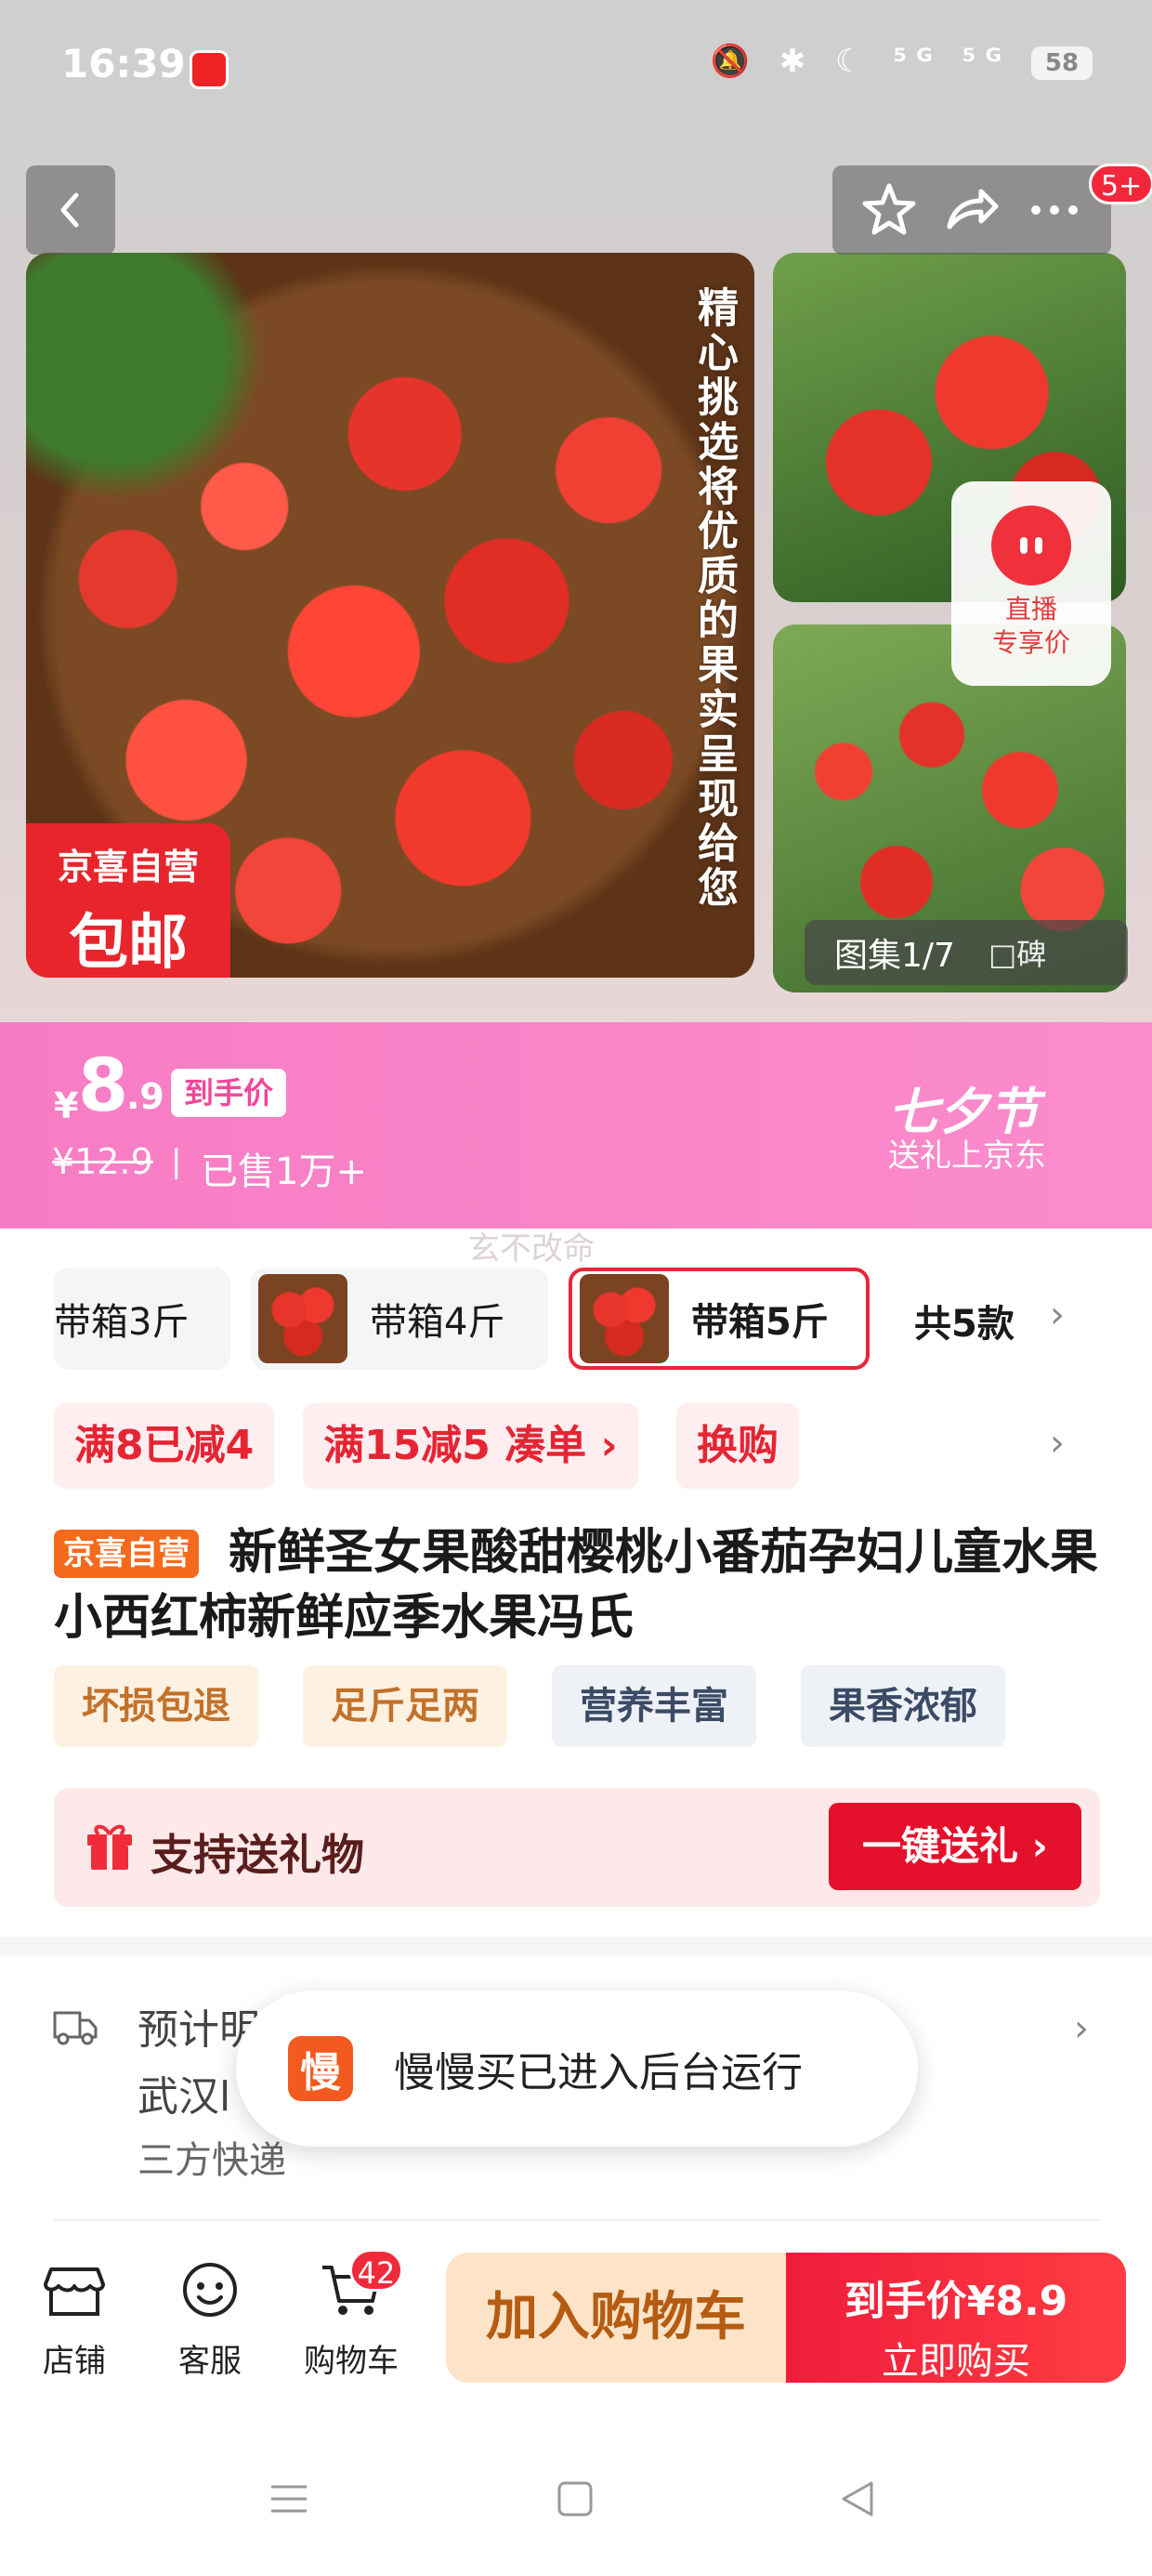 The image size is (1152, 2576). I want to click on promo-exchange: 换购, so click(737, 1446).